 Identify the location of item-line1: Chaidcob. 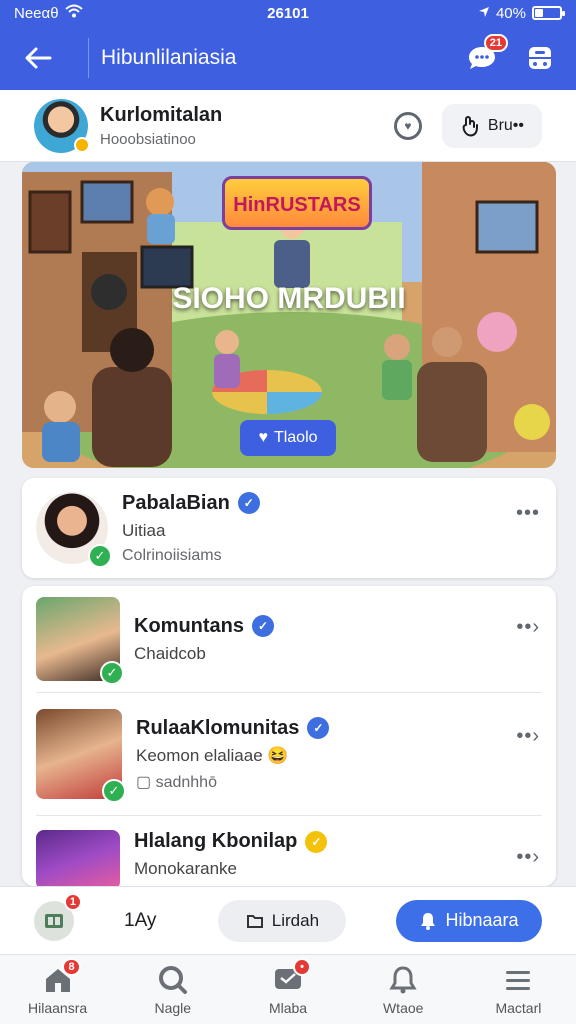
(170, 653).